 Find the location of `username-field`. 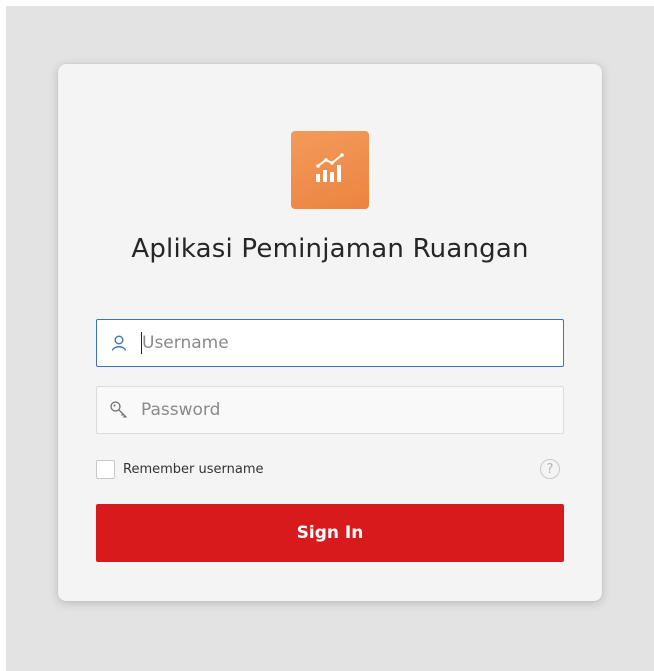

username-field is located at coordinates (330, 343).